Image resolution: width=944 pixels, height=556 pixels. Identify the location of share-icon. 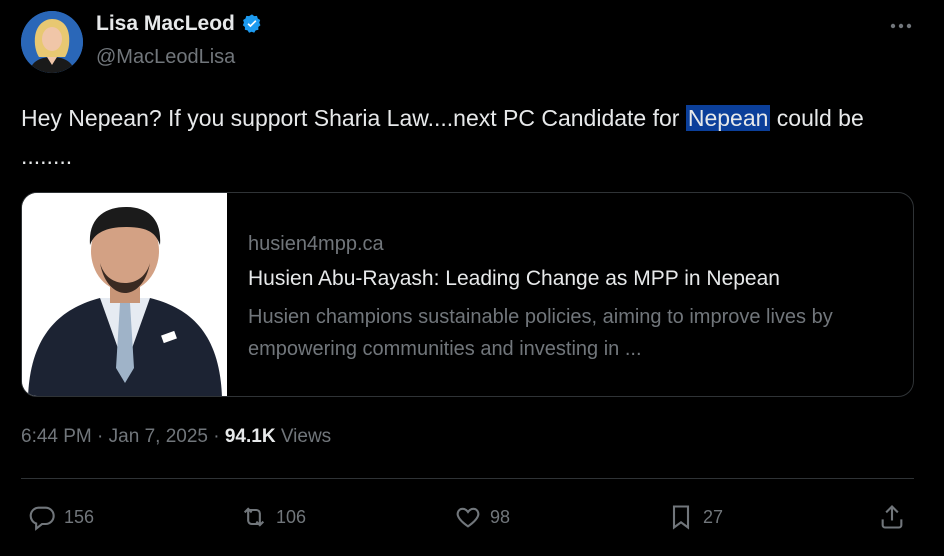
(892, 517).